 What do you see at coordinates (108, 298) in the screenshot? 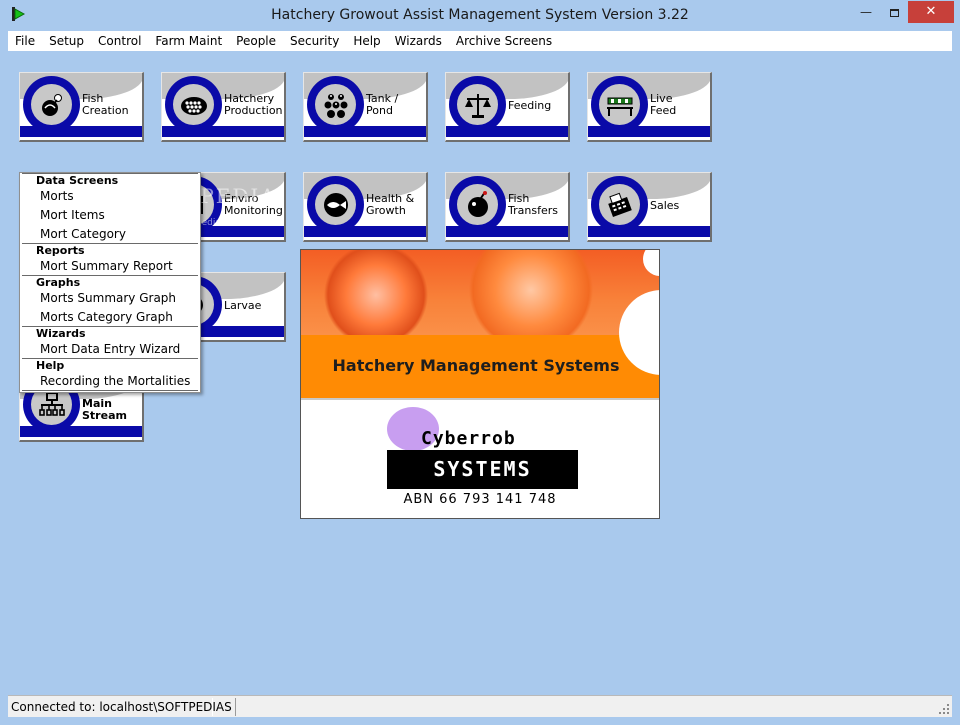
I see `menu-item-morts-summary-graph: Morts Summary Graph` at bounding box center [108, 298].